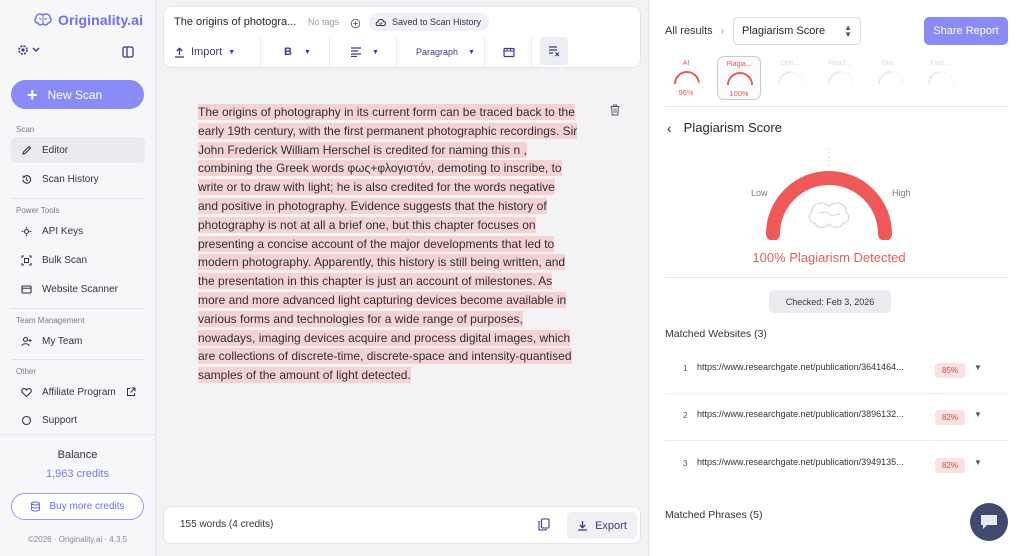 This screenshot has width=1024, height=556. I want to click on chevron-right-icon: ›, so click(722, 31).